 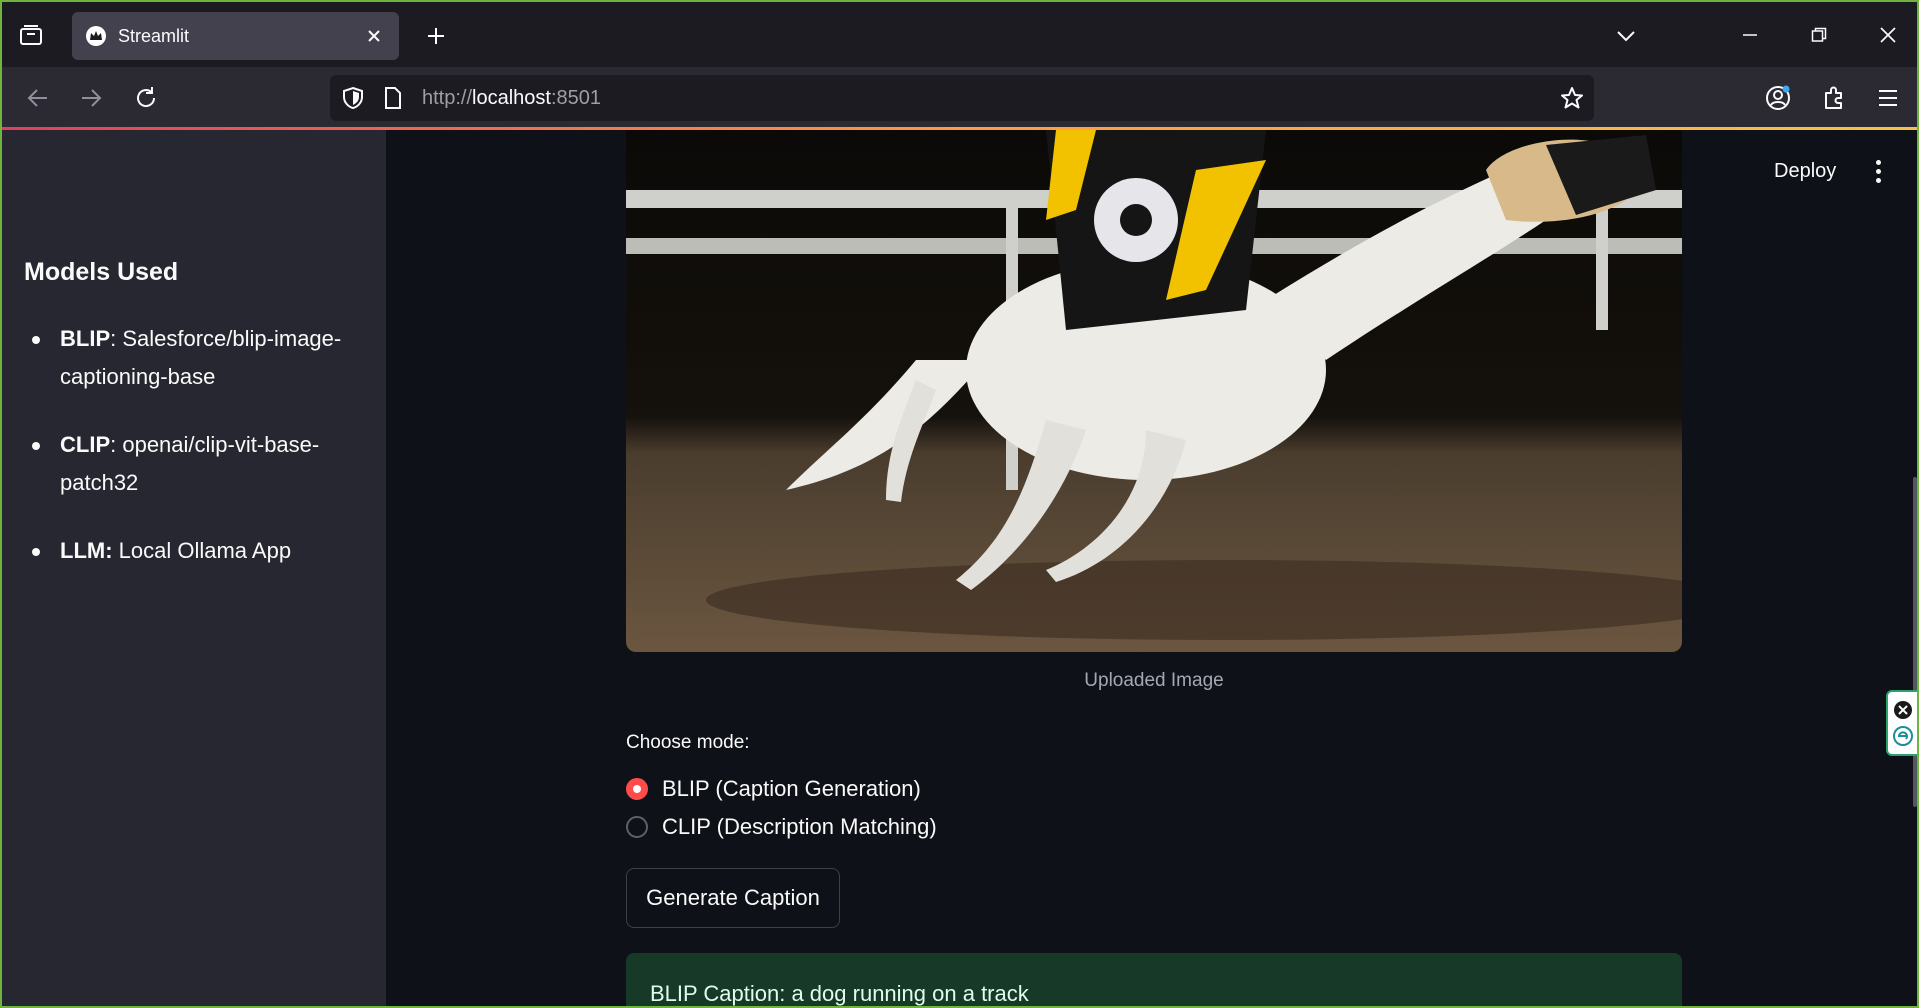 What do you see at coordinates (1626, 36) in the screenshot?
I see `chevron-down-icon` at bounding box center [1626, 36].